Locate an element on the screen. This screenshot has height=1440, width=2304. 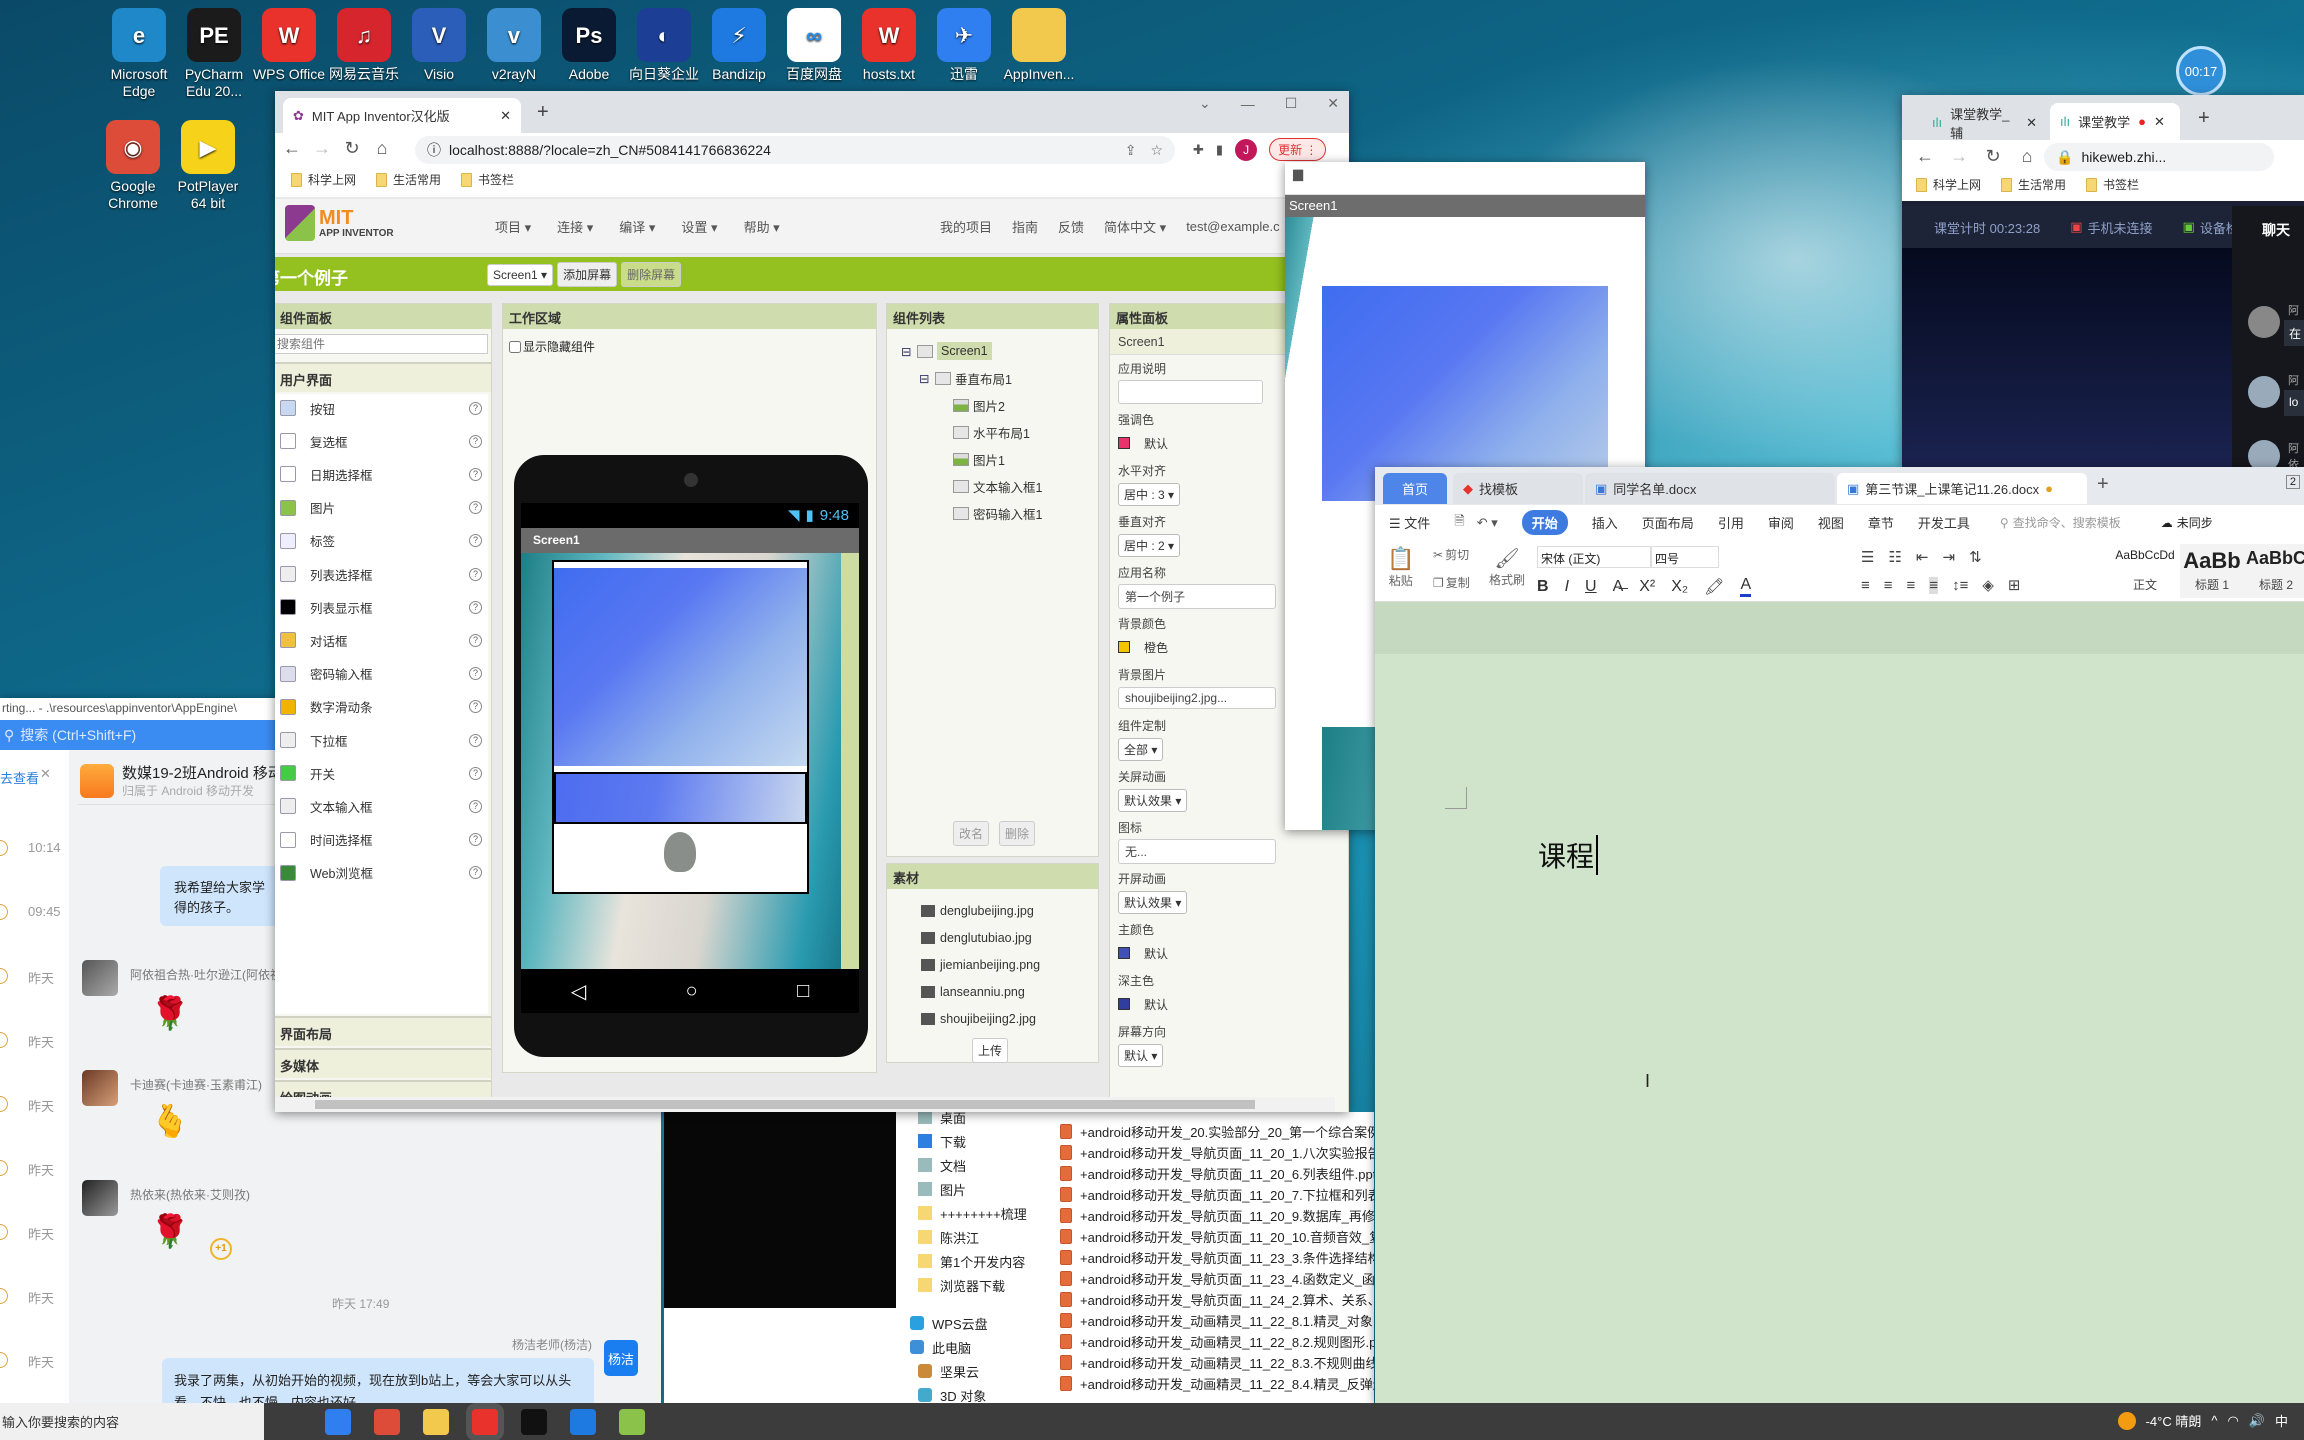
file-row: +android移动开发_动画精灵_11_22_8.4.精灵_反弹边界 is located at coordinates (1217, 1383).